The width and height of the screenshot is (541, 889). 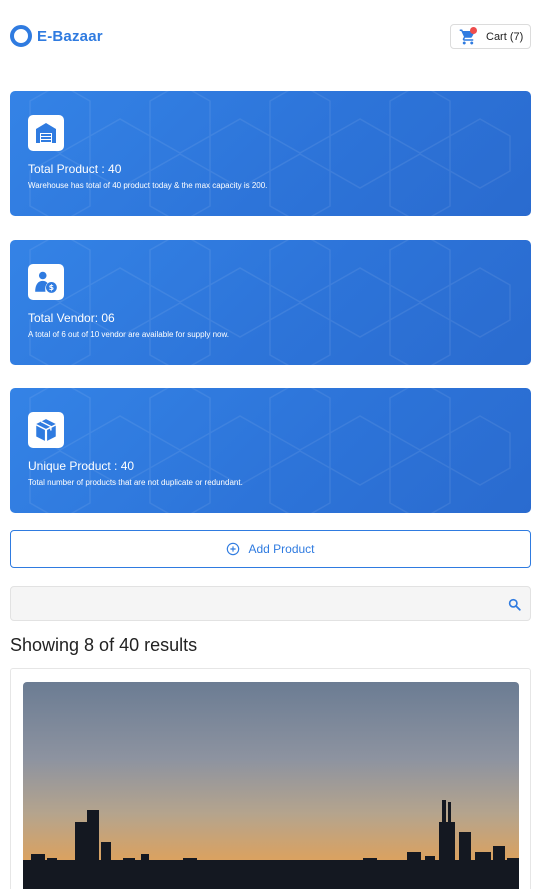 I want to click on cart-button: Cart (7), so click(x=490, y=36).